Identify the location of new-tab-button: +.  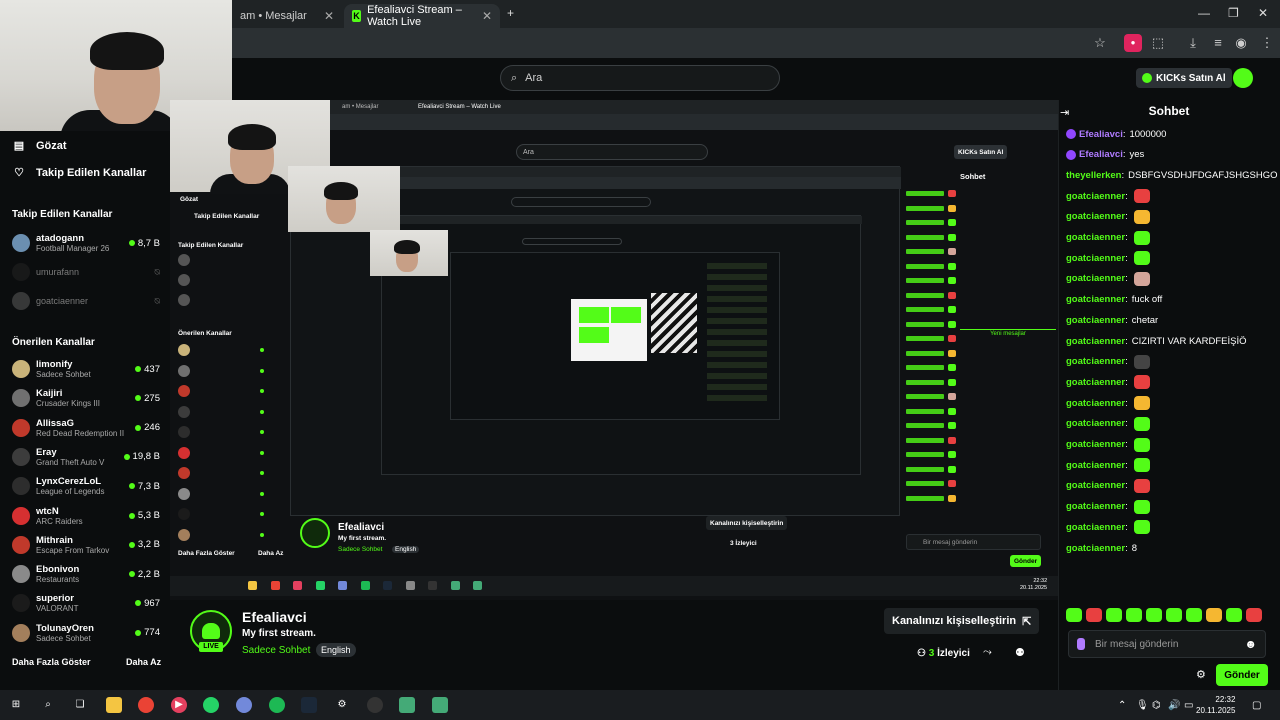
(510, 13).